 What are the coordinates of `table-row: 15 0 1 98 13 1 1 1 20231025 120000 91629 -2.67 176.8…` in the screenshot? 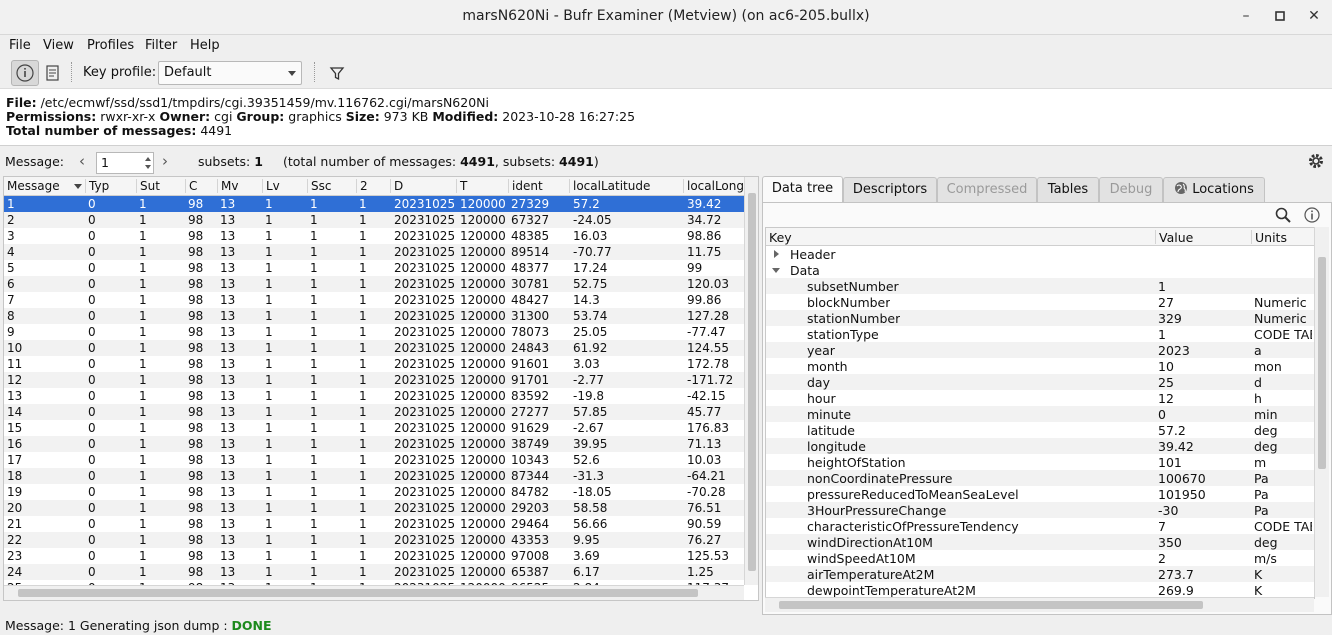 It's located at (374, 428).